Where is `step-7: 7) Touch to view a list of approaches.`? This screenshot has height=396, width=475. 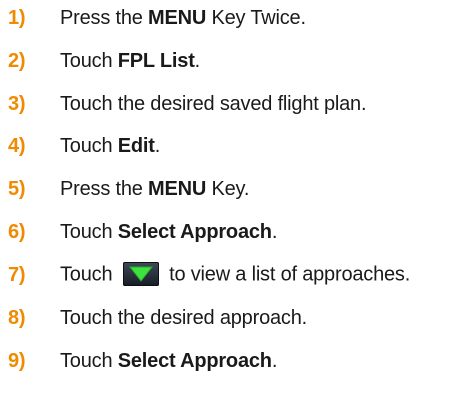
step-7: 7) Touch to view a list of approaches. is located at coordinates (205, 275).